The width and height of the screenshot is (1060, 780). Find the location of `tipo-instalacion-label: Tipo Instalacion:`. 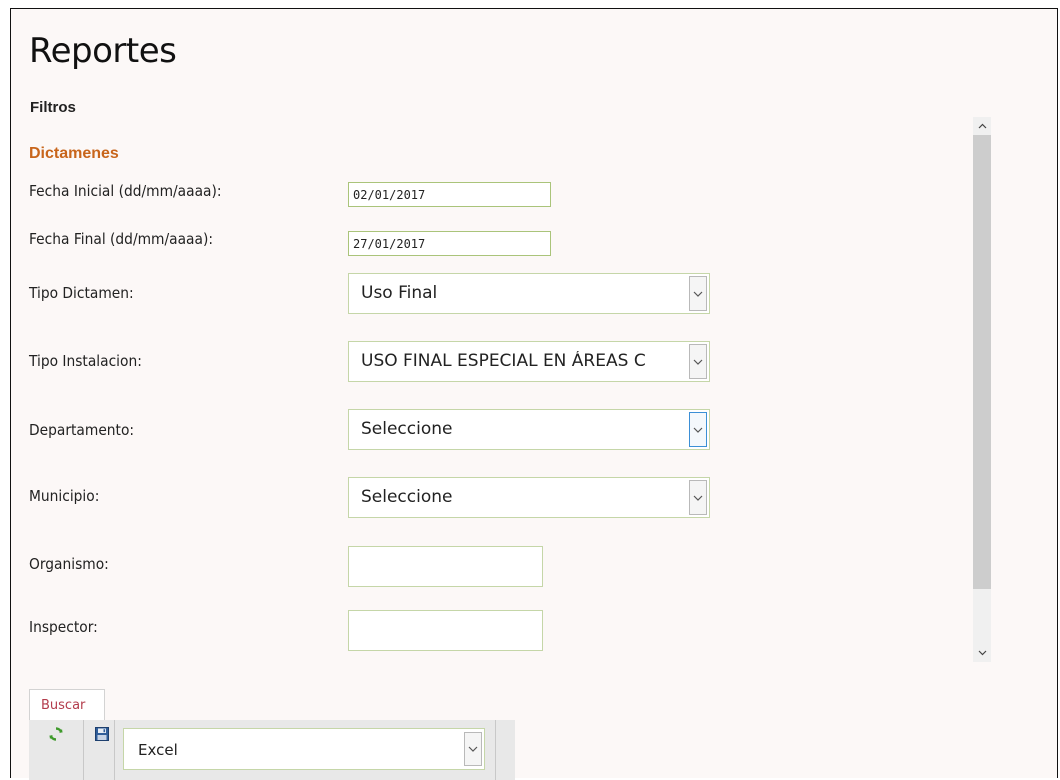

tipo-instalacion-label: Tipo Instalacion: is located at coordinates (85, 361).